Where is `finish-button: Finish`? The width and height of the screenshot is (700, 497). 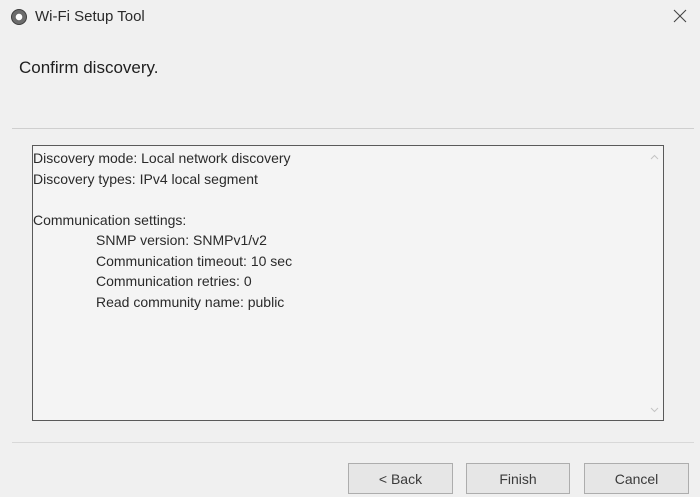 finish-button: Finish is located at coordinates (518, 478).